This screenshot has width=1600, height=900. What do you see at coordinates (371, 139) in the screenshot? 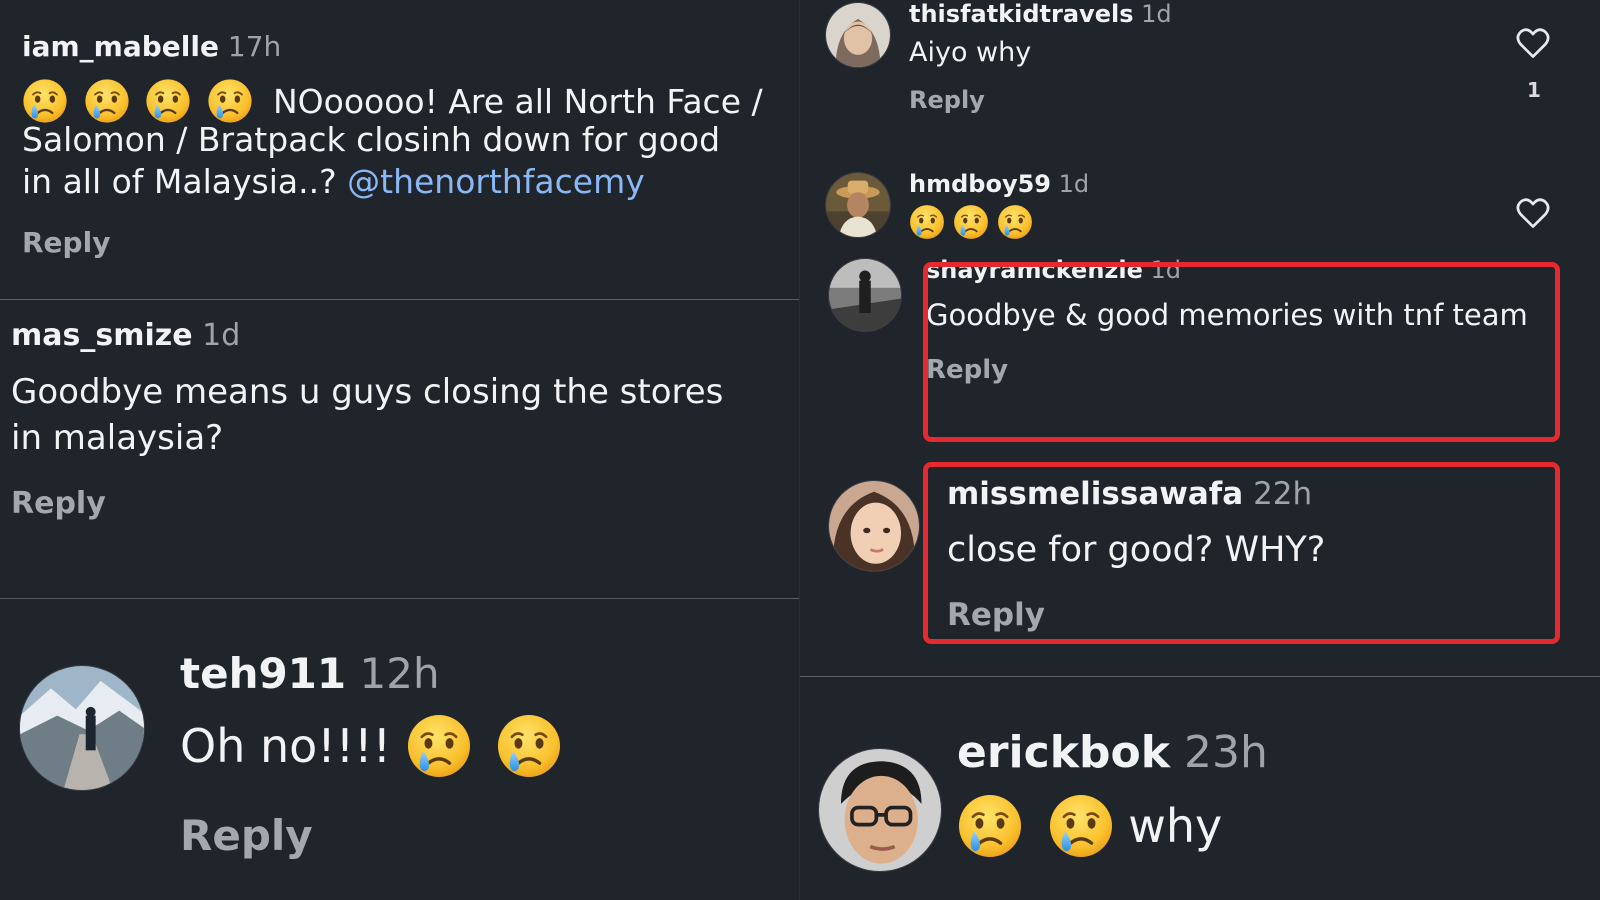
I see `comment-text: Salomon / Bratpack closinh down for good` at bounding box center [371, 139].